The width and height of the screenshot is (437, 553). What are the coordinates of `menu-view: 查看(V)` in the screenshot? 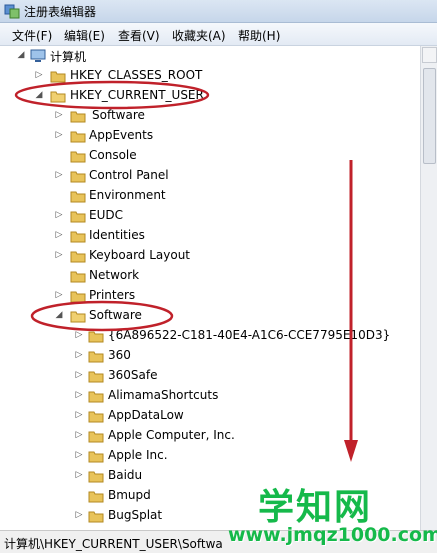 It's located at (139, 35).